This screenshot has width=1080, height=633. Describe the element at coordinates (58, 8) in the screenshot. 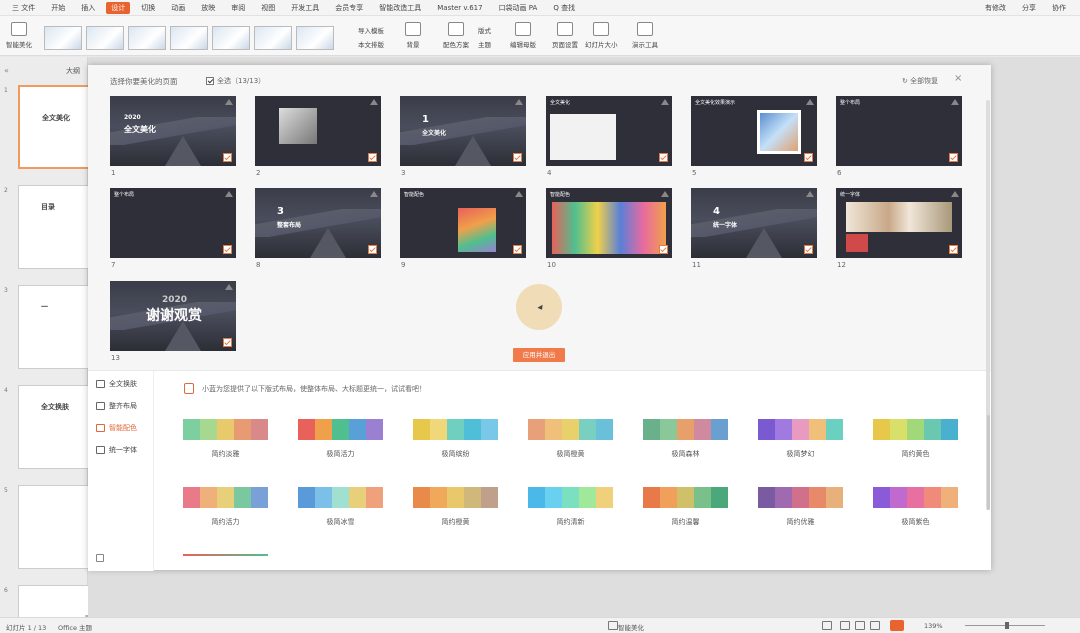

I see `menu-item-1: 开始` at that location.